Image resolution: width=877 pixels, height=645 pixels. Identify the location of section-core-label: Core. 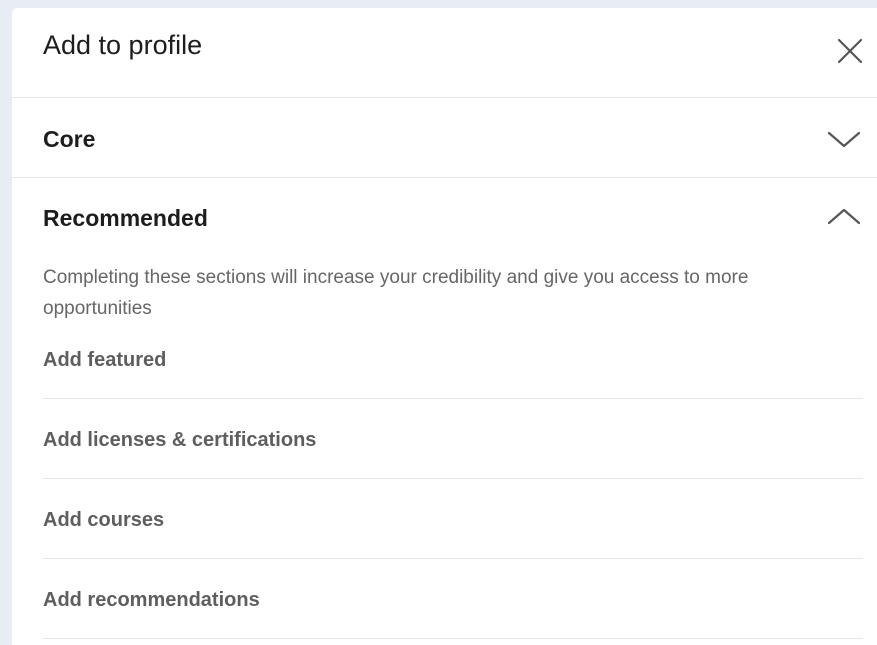
(69, 139).